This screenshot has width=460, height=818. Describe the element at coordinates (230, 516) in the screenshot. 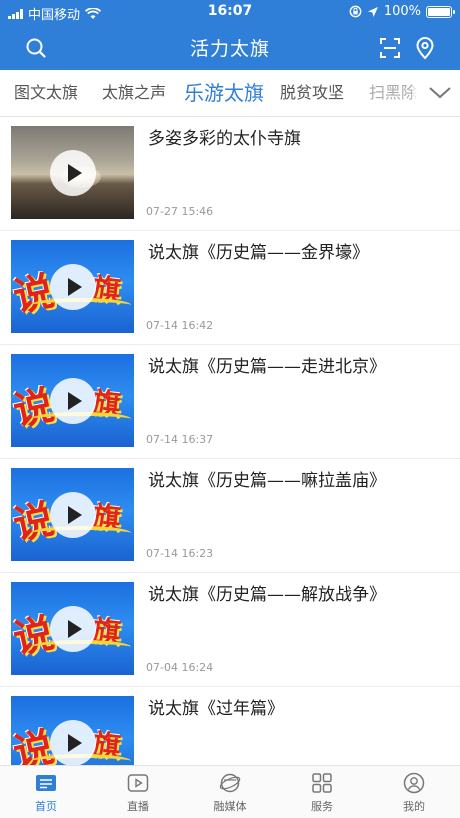

I see `list-item: 说 旗 说太旗《历史篇——嘛拉盖庙》 07-14 16:23` at that location.